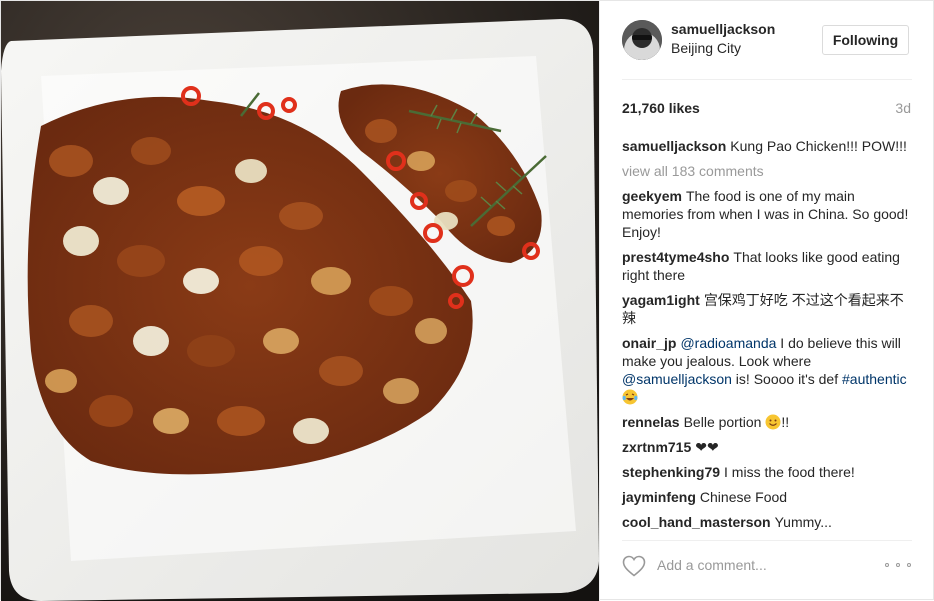 The width and height of the screenshot is (934, 601). What do you see at coordinates (773, 422) in the screenshot?
I see `smile-emoji` at bounding box center [773, 422].